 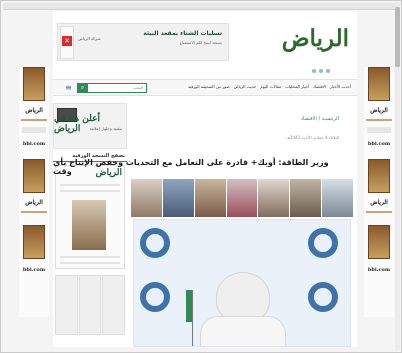 What do you see at coordinates (69, 88) in the screenshot?
I see `menu-icon: ≡` at bounding box center [69, 88].